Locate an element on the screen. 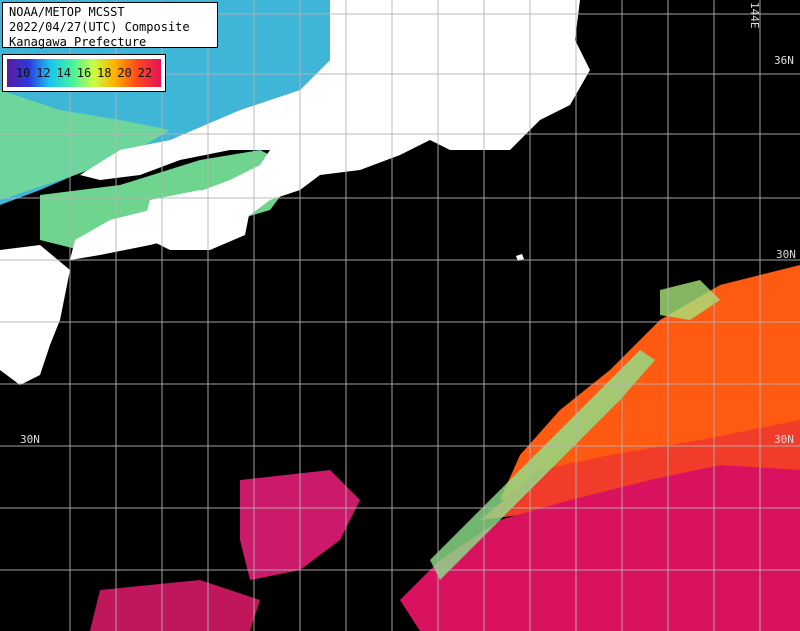 The height and width of the screenshot is (631, 800). legend-label: 12 is located at coordinates (43, 73).